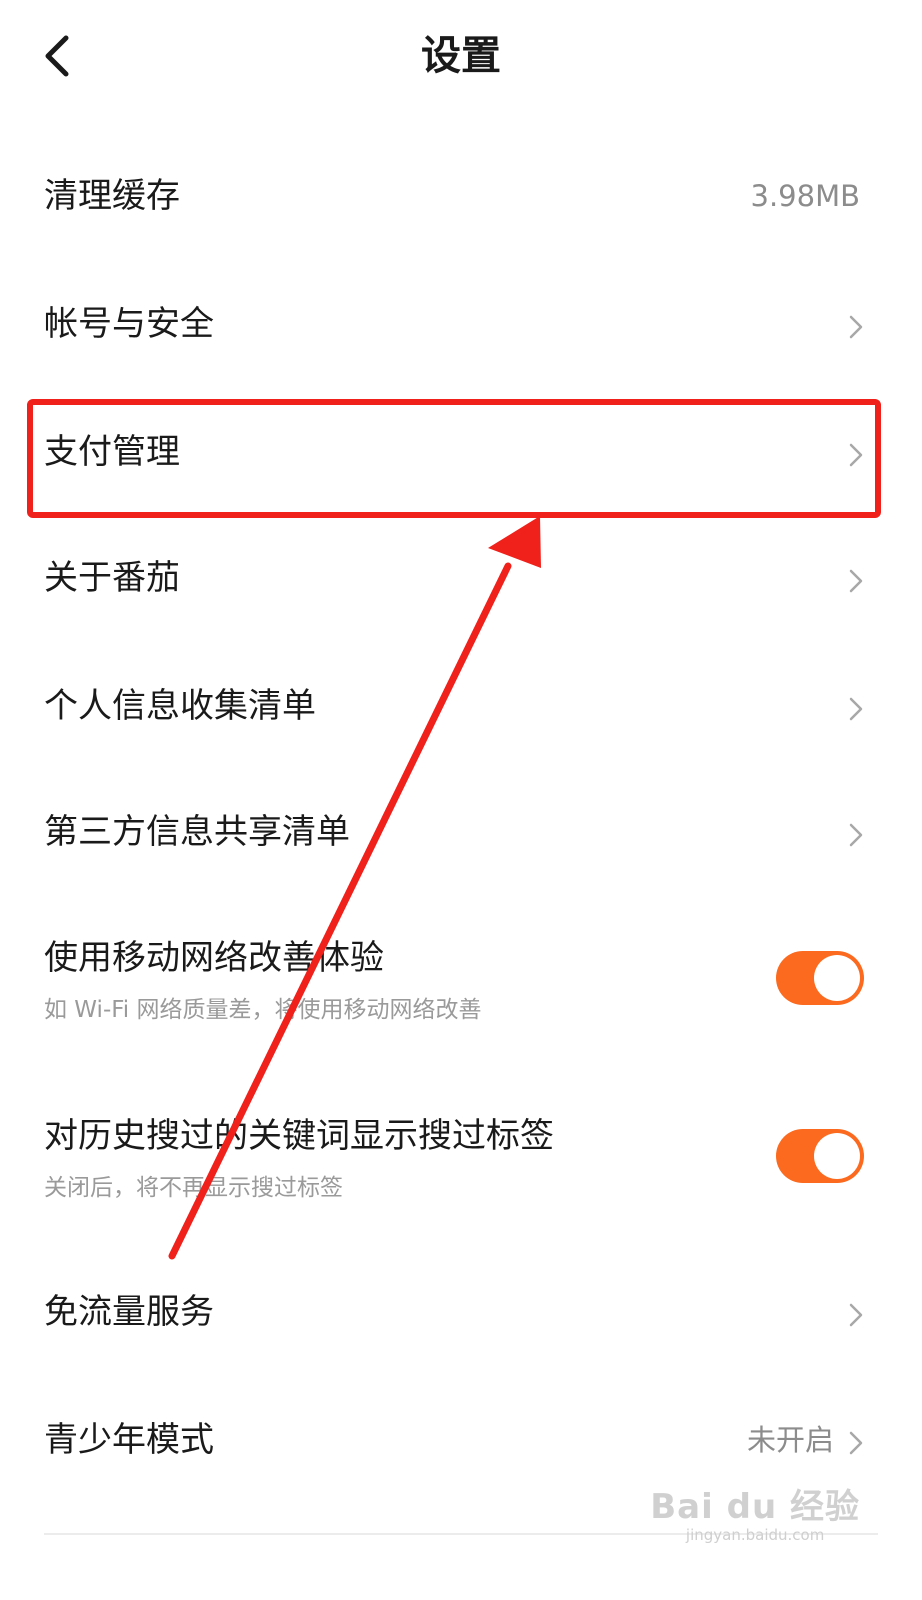 This screenshot has width=922, height=1600. I want to click on baidu-jingyan-watermark: Bai du 经验 jingyan.baidu.com, so click(755, 1516).